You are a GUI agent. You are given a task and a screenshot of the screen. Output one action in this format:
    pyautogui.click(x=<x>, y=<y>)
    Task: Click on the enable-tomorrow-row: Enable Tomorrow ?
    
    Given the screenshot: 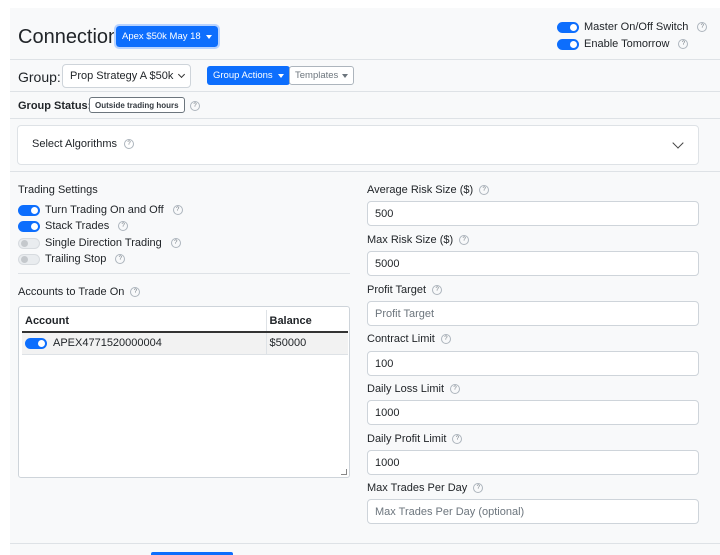 What is the action you would take?
    pyautogui.click(x=623, y=44)
    